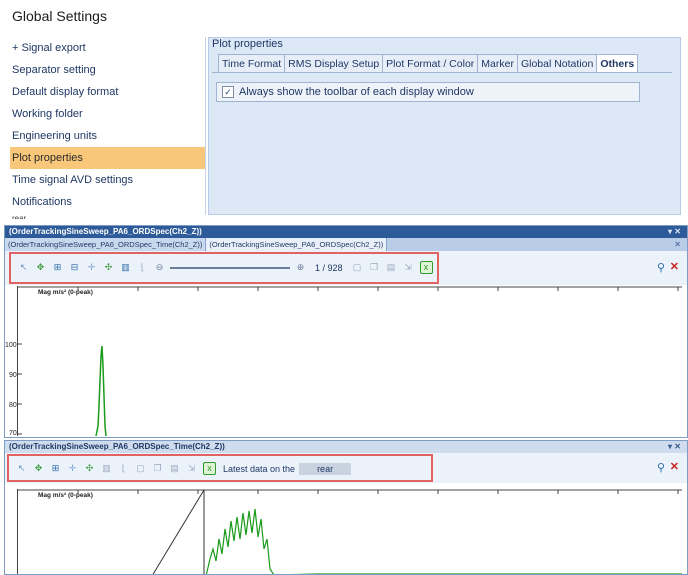 The width and height of the screenshot is (688, 575). I want to click on toolbar-checkbox: ✓, so click(228, 92).